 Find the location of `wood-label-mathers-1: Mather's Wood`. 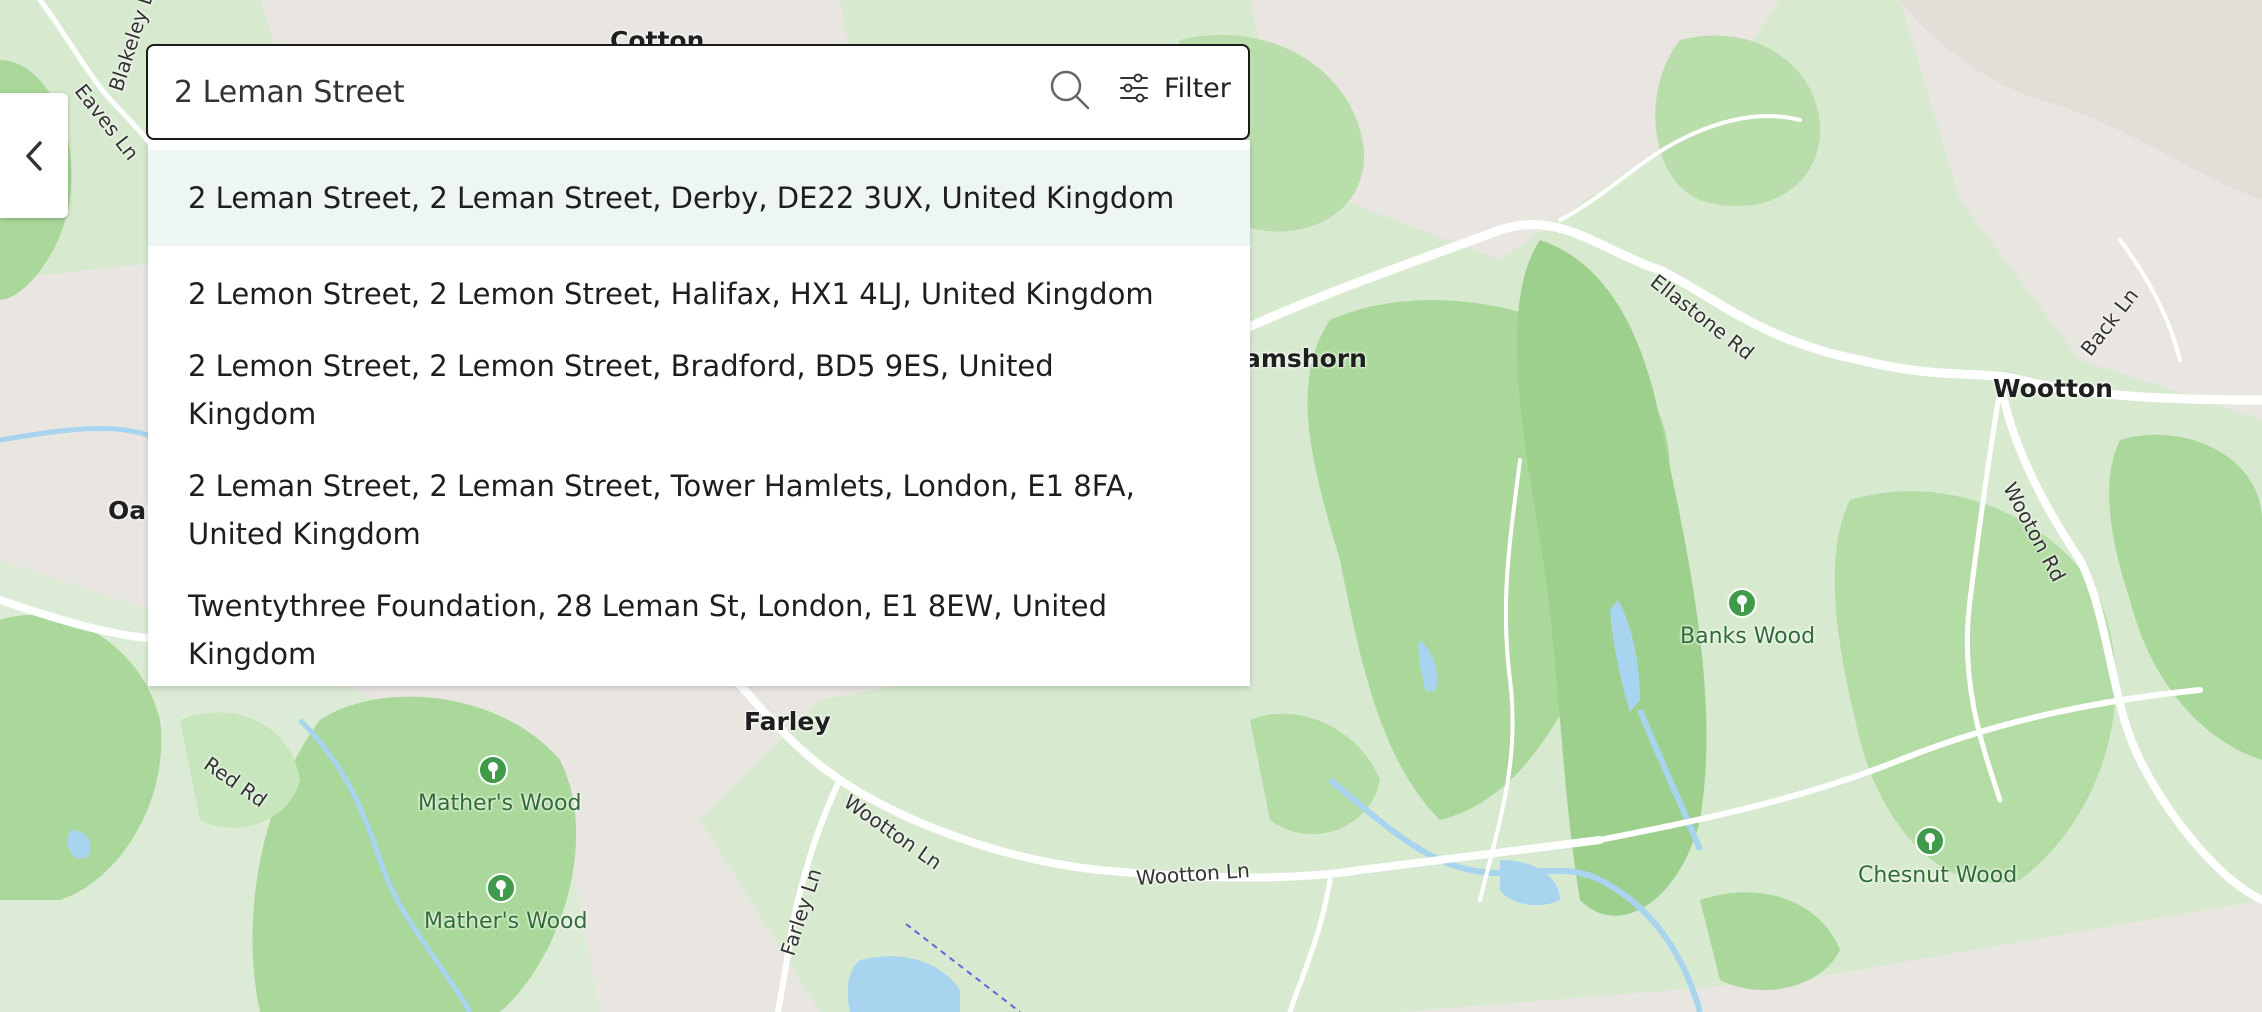

wood-label-mathers-1: Mather's Wood is located at coordinates (500, 803).